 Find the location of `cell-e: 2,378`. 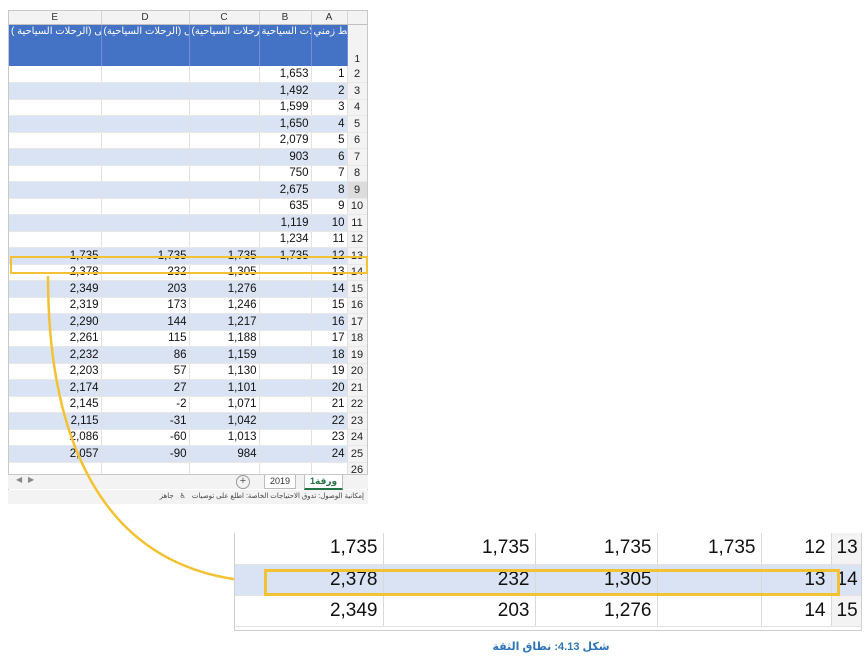

cell-e: 2,378 is located at coordinates (55, 272).